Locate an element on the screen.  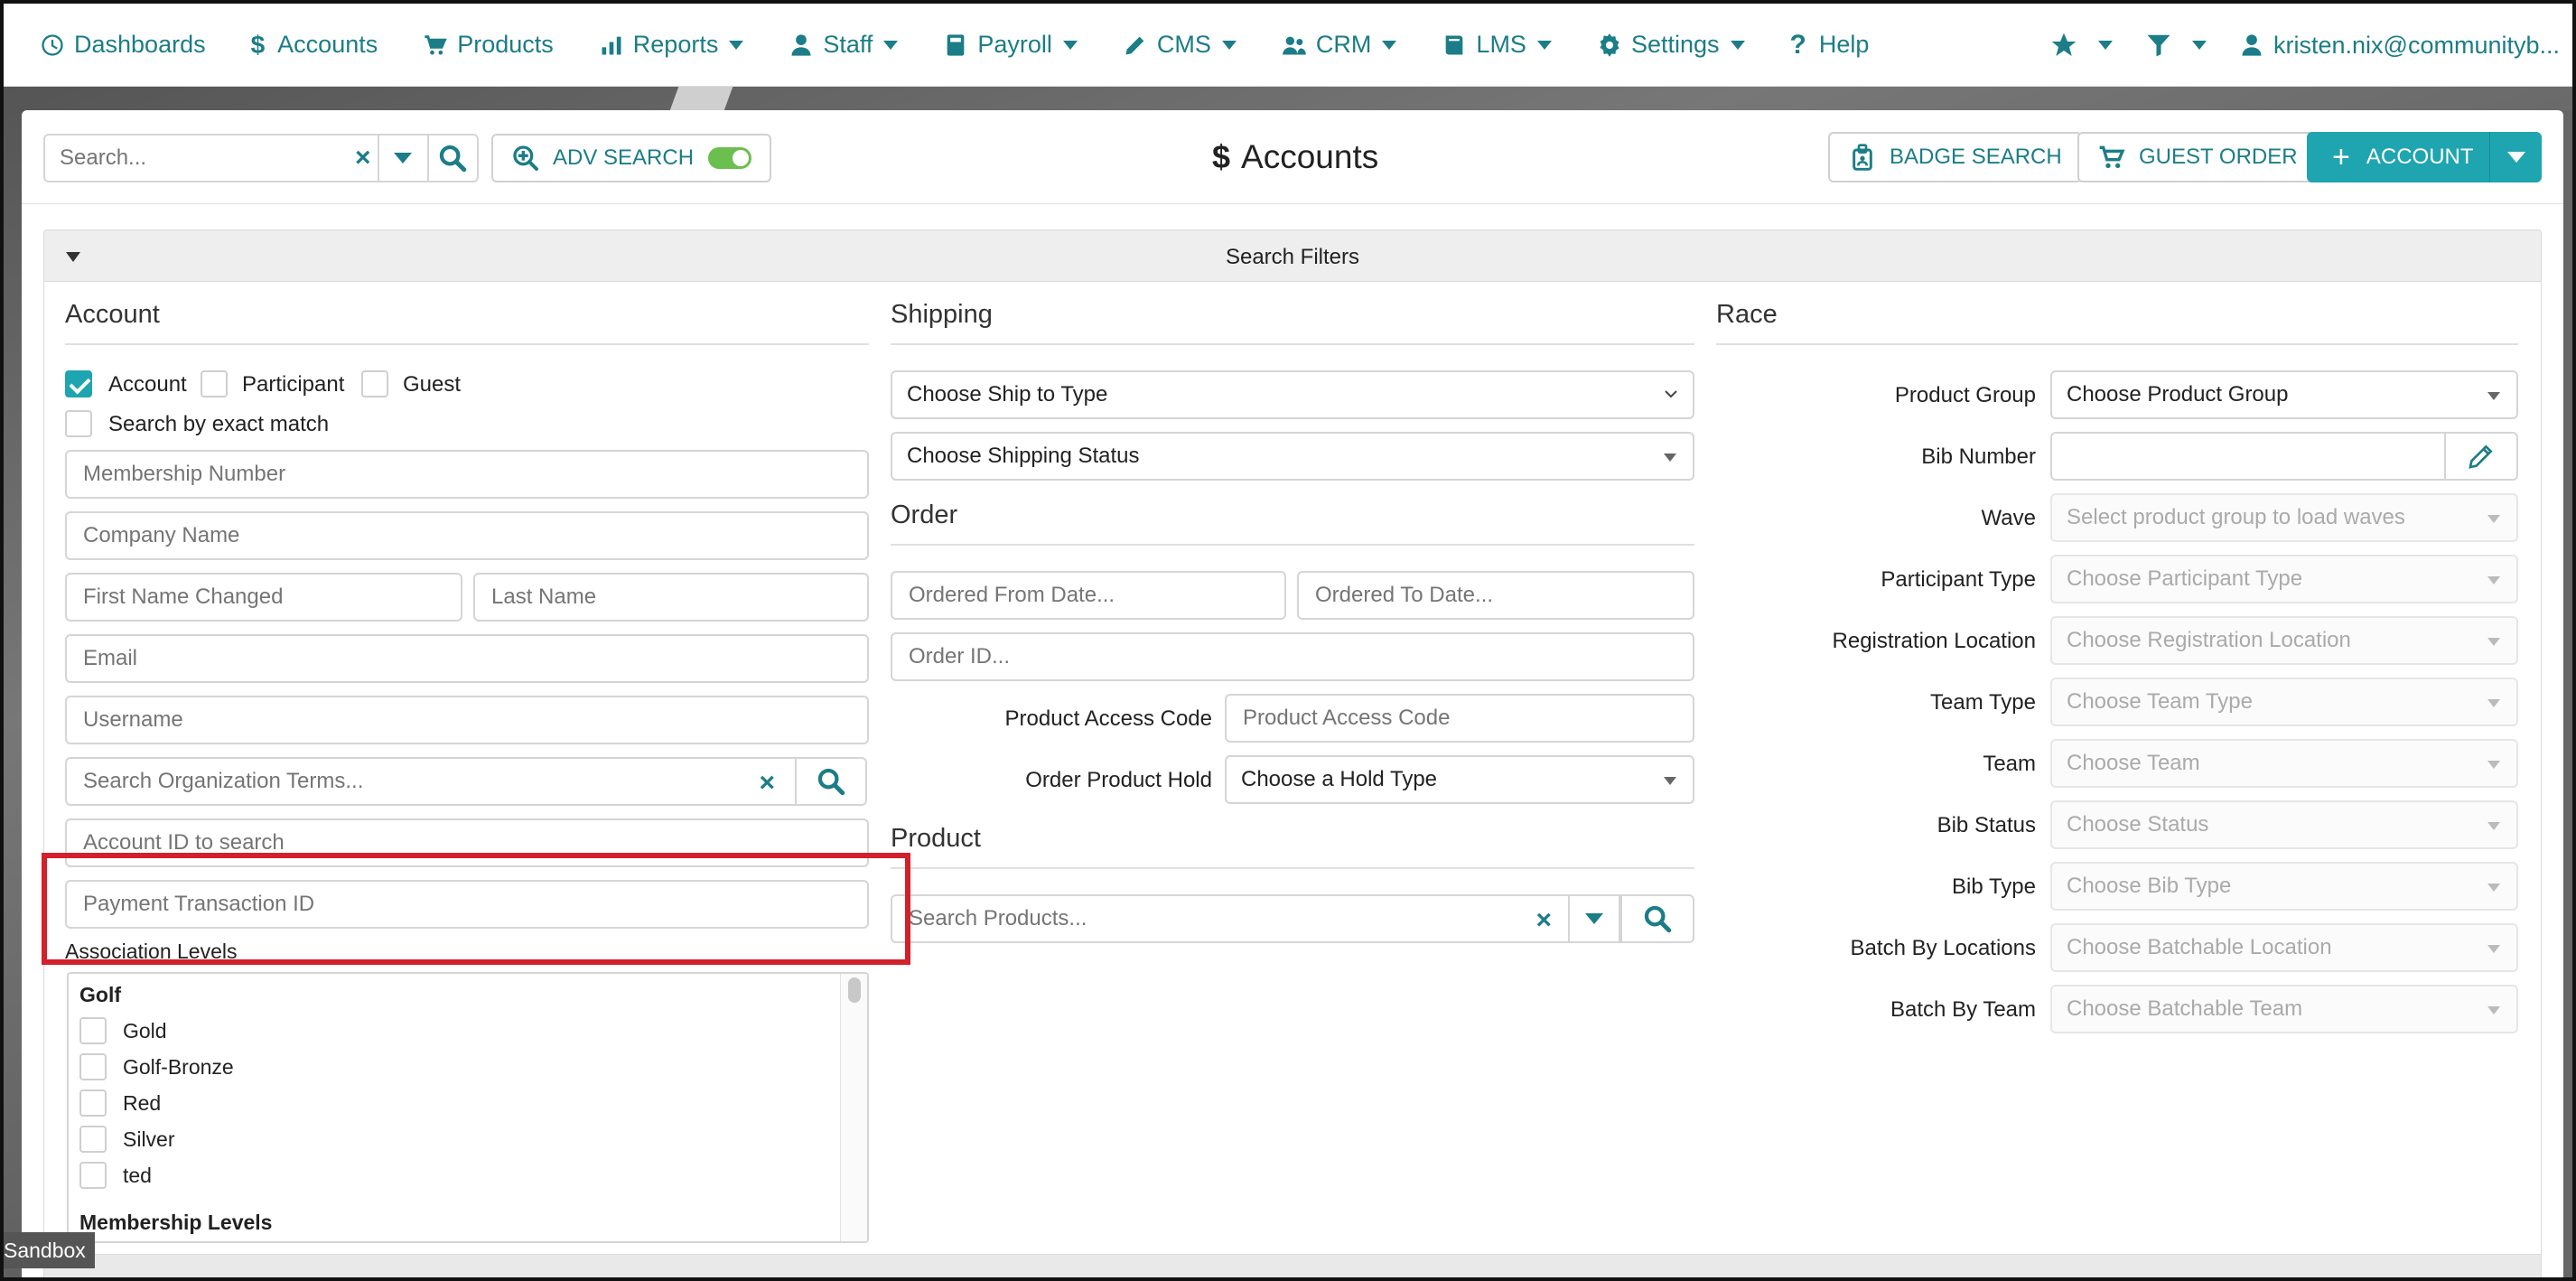
next-panel-header is located at coordinates (1292, 1267).